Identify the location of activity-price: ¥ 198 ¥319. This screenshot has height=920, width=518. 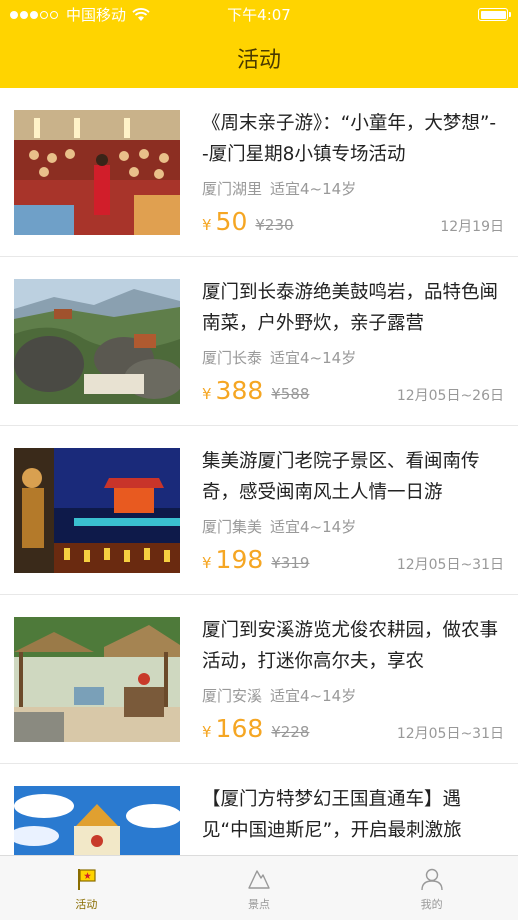
(255, 559).